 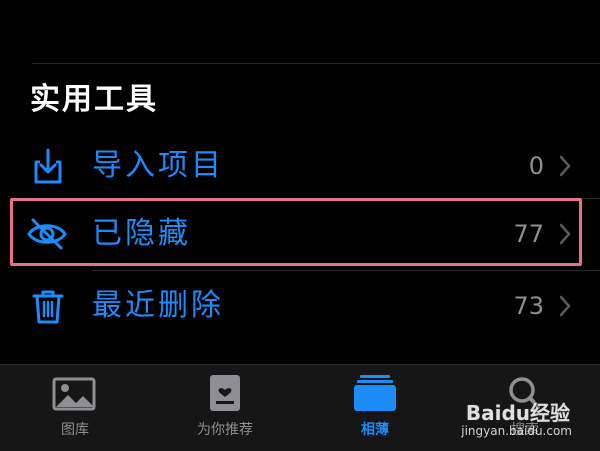 I want to click on list-item-import: 导入项目 0, so click(x=300, y=166).